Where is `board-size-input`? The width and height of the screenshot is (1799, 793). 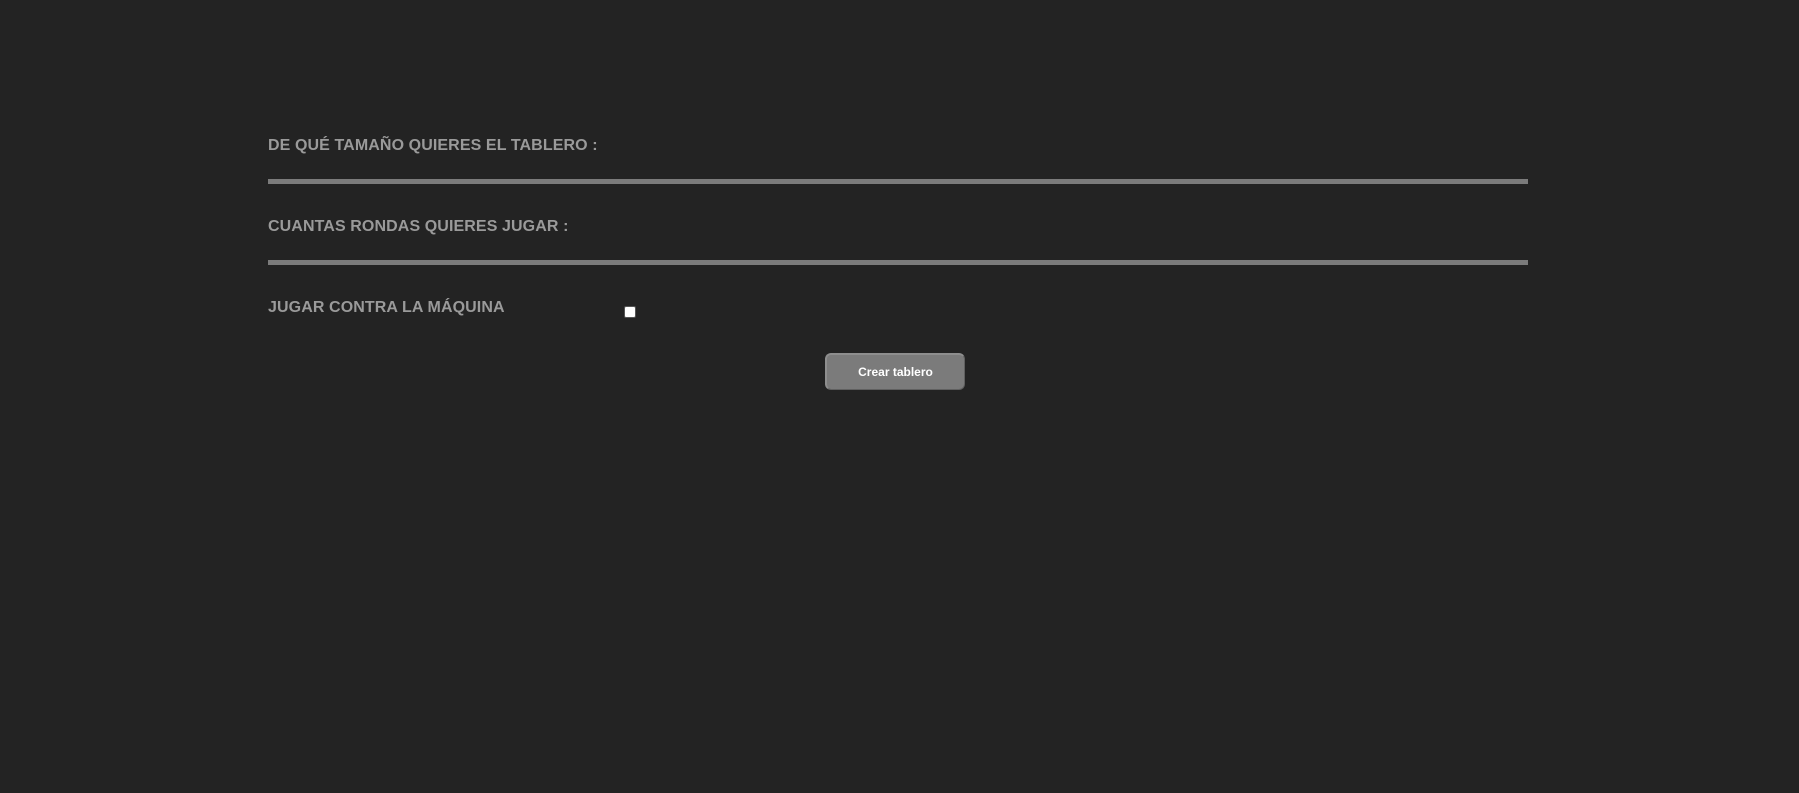
board-size-input is located at coordinates (898, 181).